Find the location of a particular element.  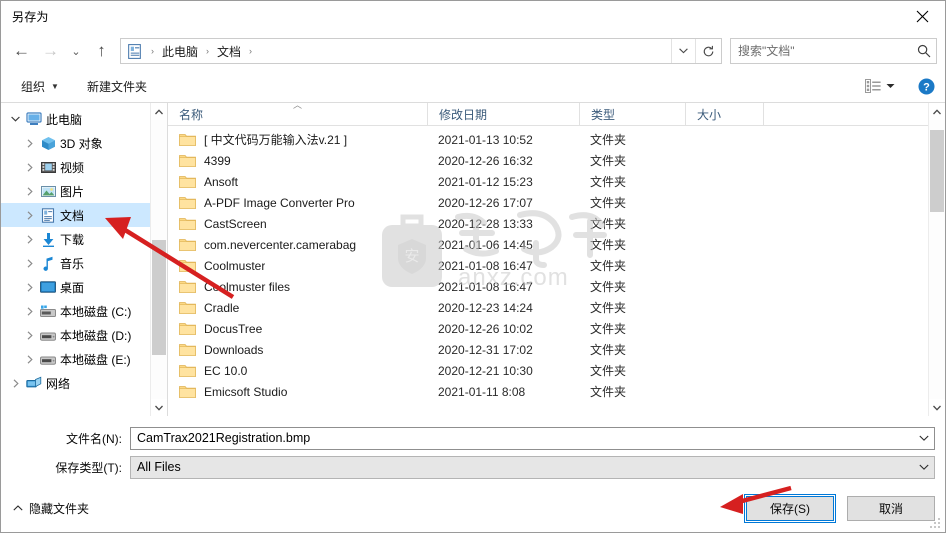

help-icon: ? is located at coordinates (926, 86).